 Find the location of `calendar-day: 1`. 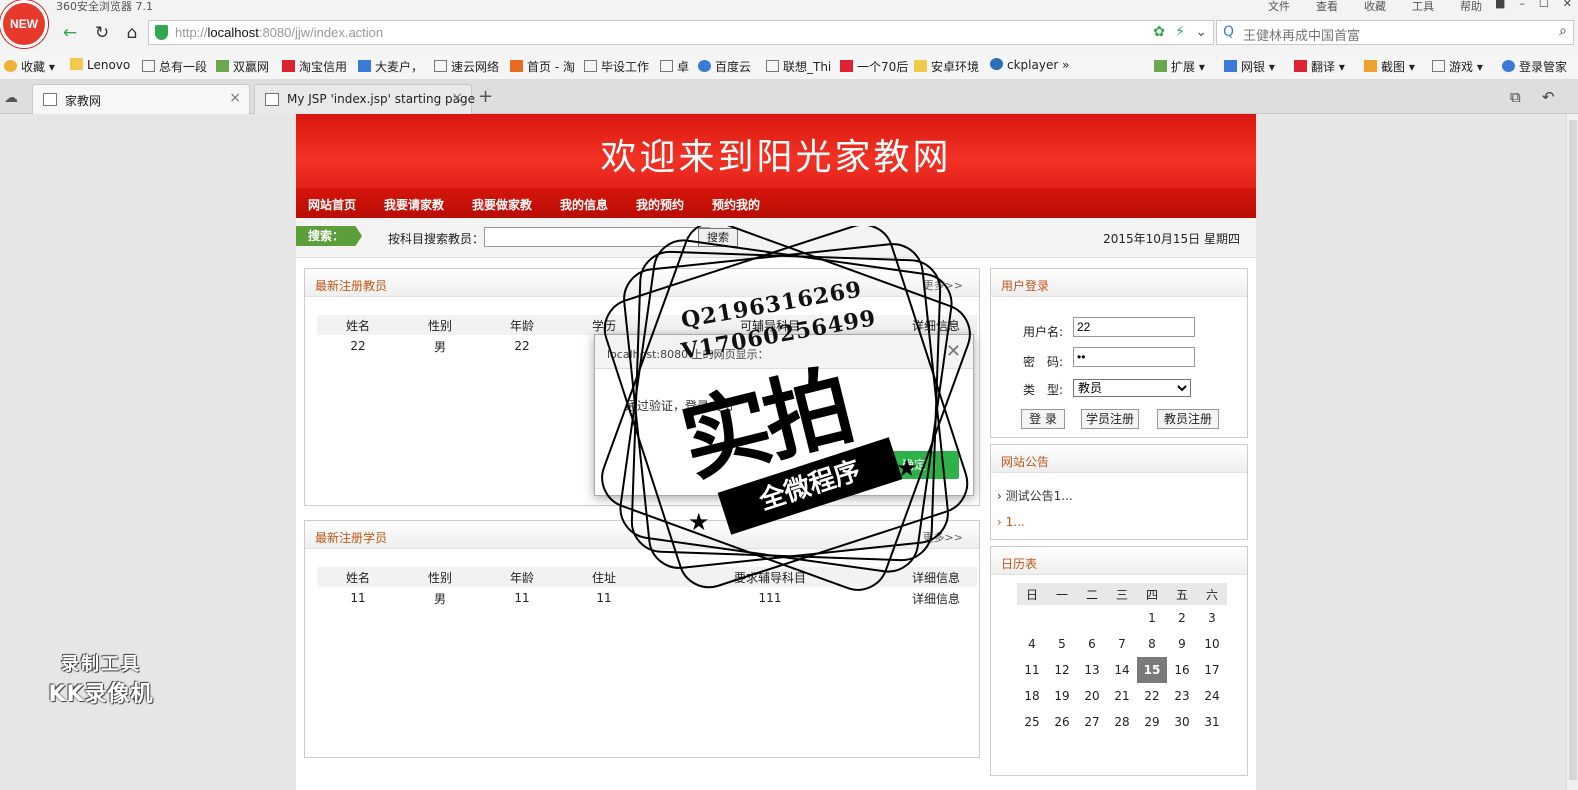

calendar-day: 1 is located at coordinates (1152, 618).